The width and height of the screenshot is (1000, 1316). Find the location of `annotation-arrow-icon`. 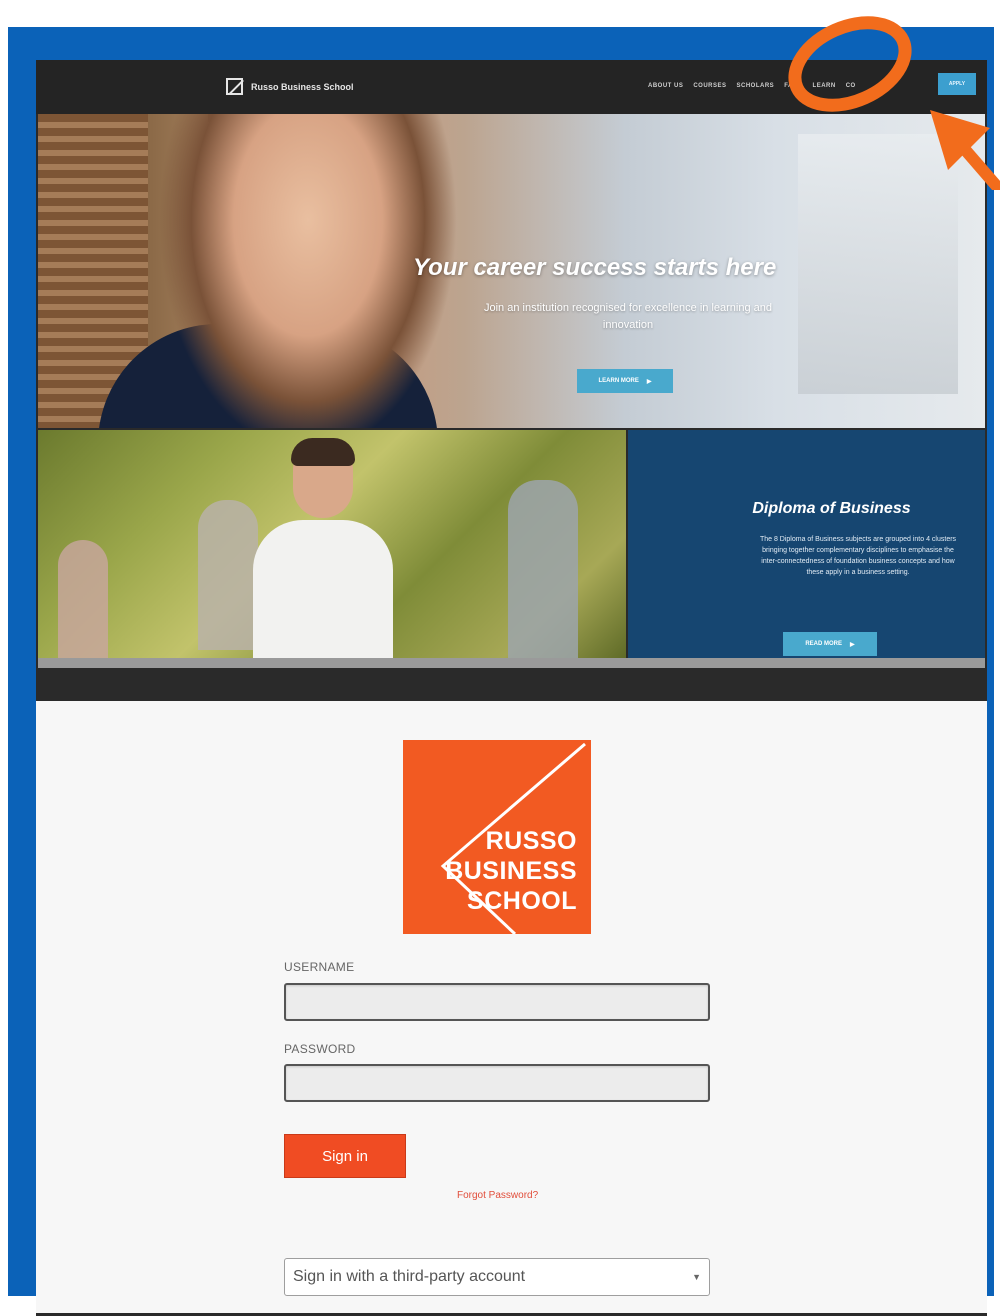

annotation-arrow-icon is located at coordinates (965, 150).